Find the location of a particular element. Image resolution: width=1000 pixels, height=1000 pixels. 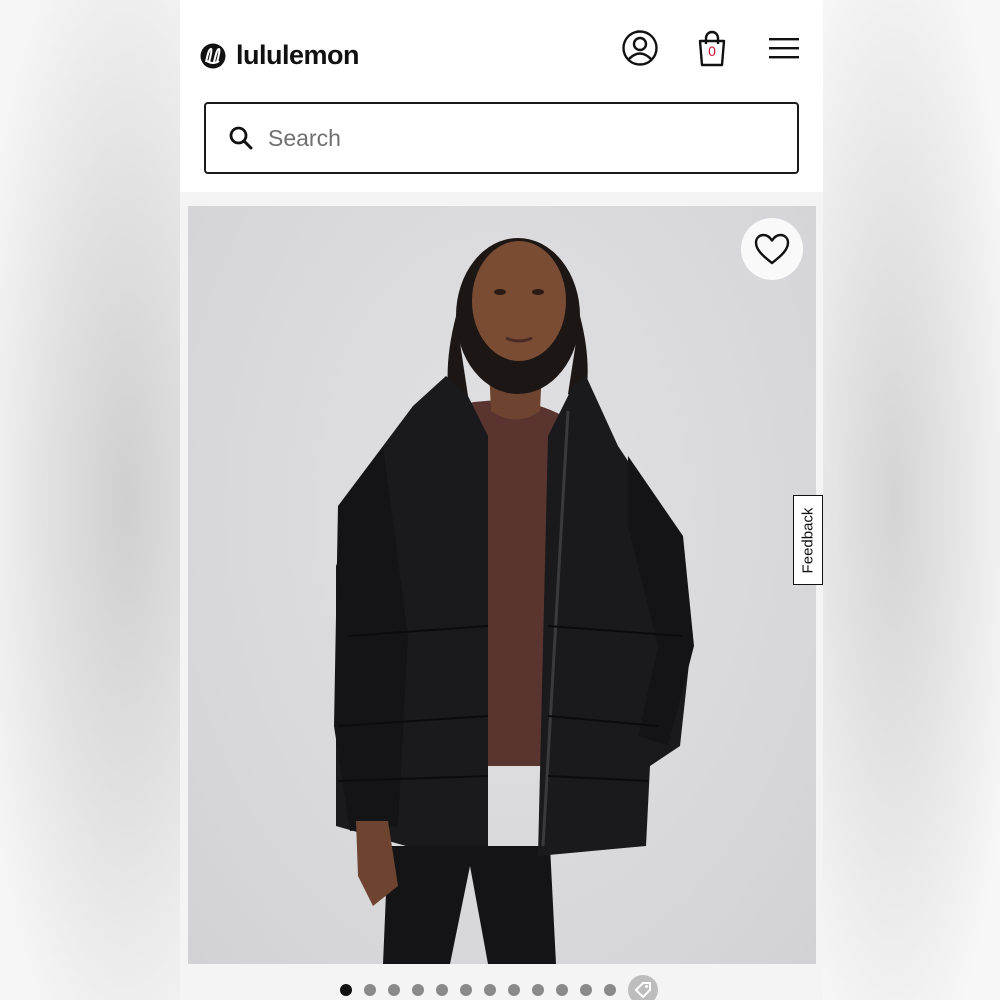

account-button is located at coordinates (640, 48).